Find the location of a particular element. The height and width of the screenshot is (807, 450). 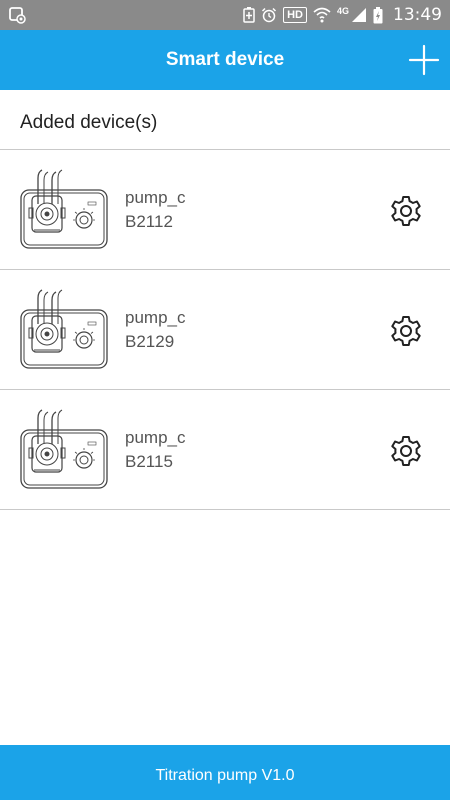

hd-icon: HD is located at coordinates (295, 15).